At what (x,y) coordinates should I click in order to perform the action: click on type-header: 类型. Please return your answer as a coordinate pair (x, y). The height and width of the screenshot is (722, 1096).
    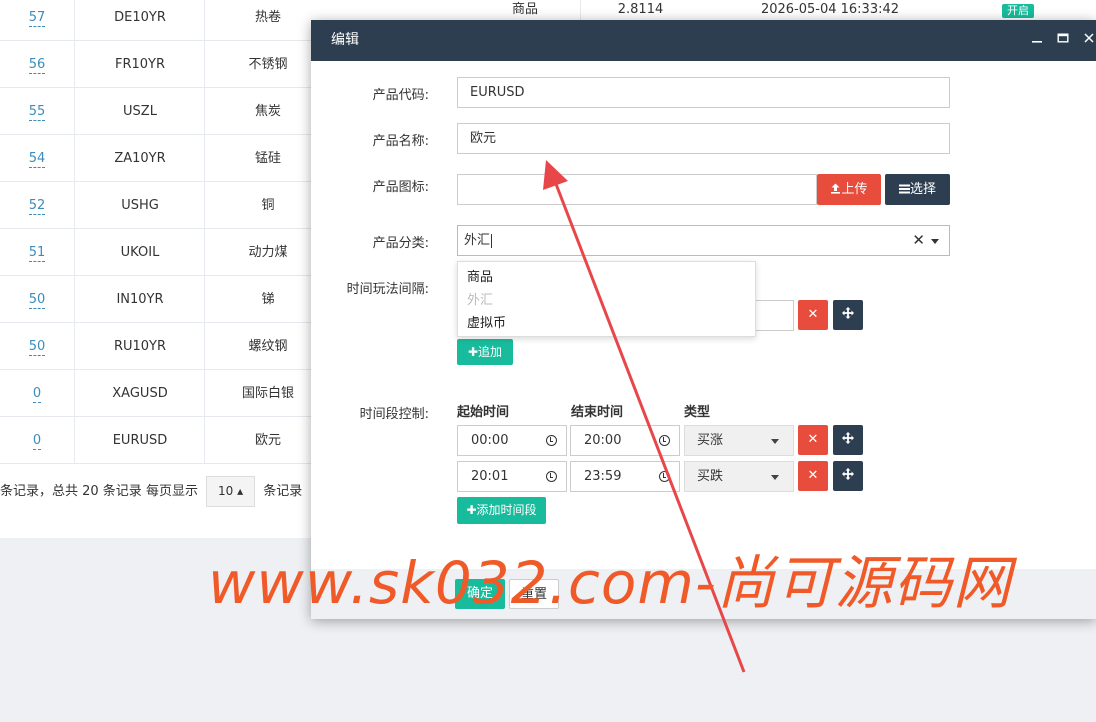
    Looking at the image, I should click on (697, 412).